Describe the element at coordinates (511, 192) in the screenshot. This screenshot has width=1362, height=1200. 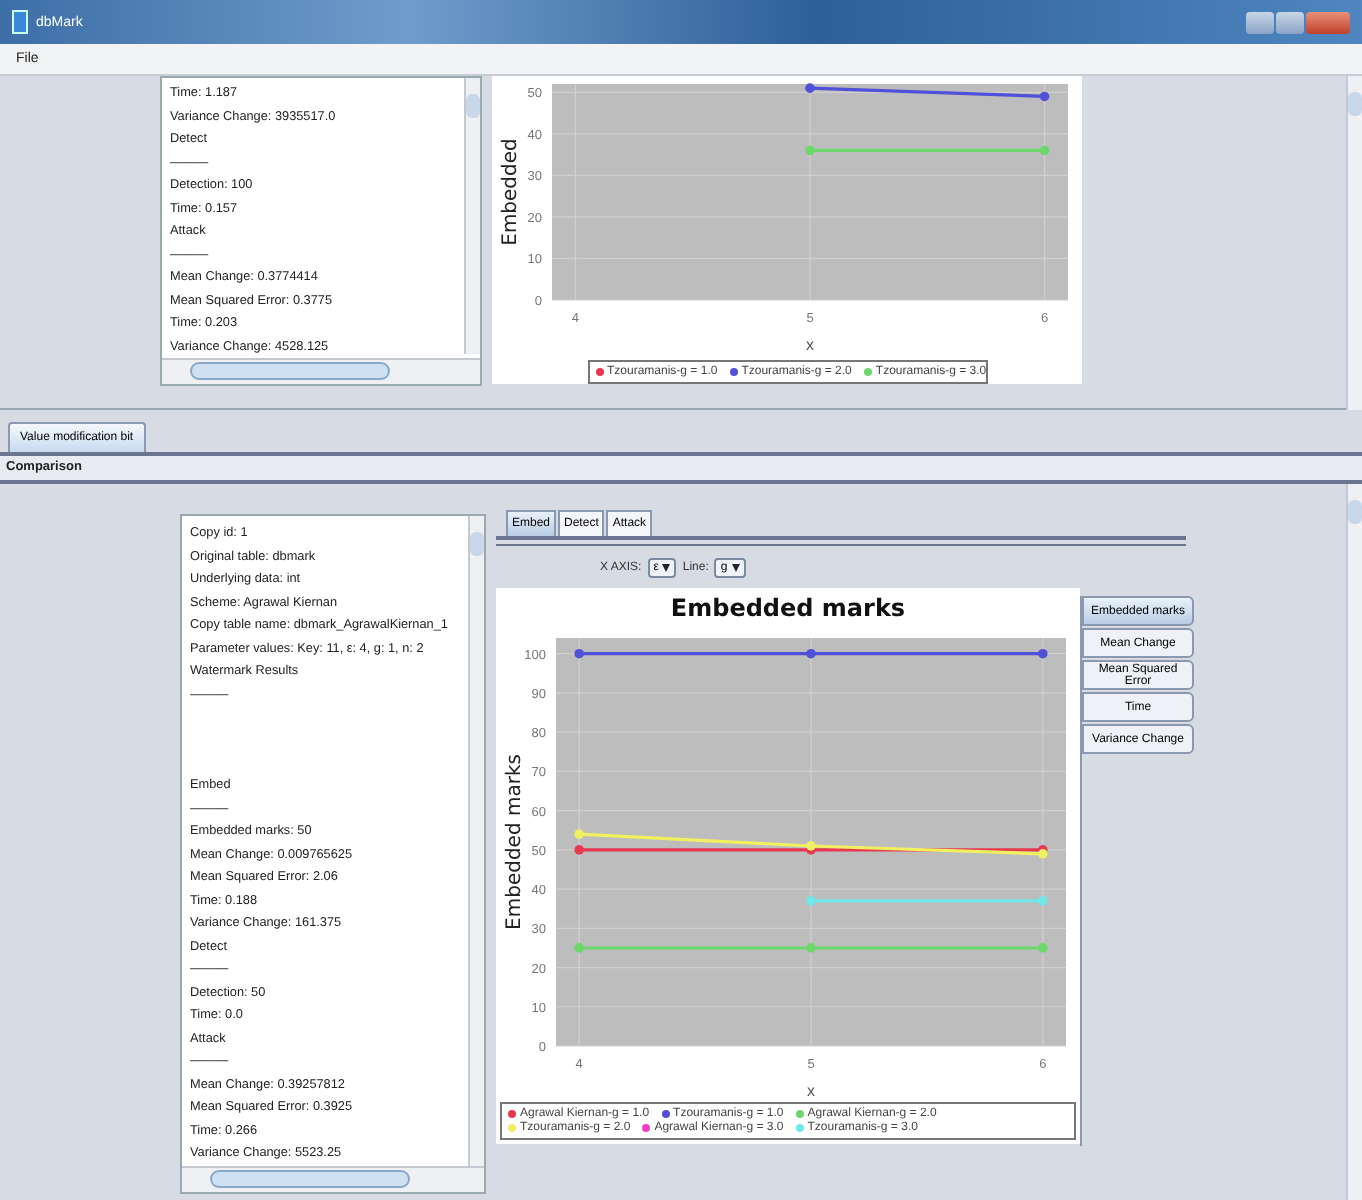
I see `y-axis-title: Embedded` at that location.